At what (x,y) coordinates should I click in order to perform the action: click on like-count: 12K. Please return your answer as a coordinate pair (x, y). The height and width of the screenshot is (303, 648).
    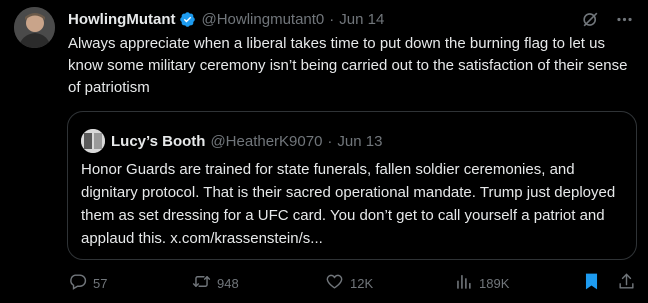
    Looking at the image, I should click on (362, 283).